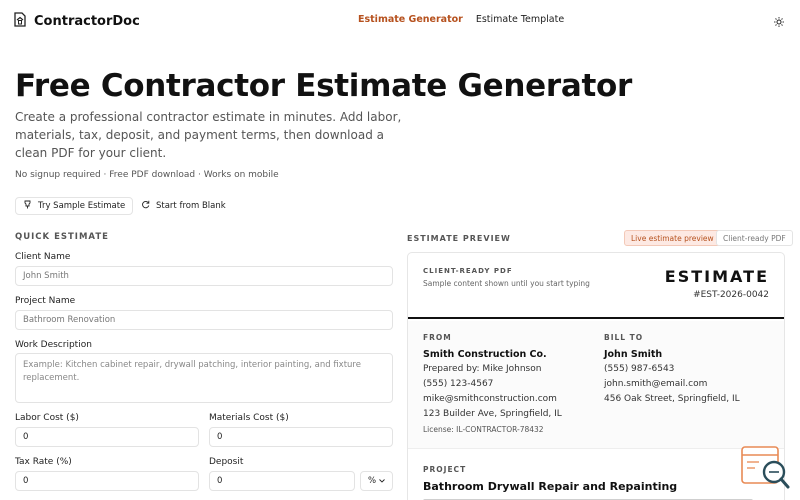 Image resolution: width=800 pixels, height=500 pixels. I want to click on client-ready-pdf-badge: Client-ready PDF, so click(754, 238).